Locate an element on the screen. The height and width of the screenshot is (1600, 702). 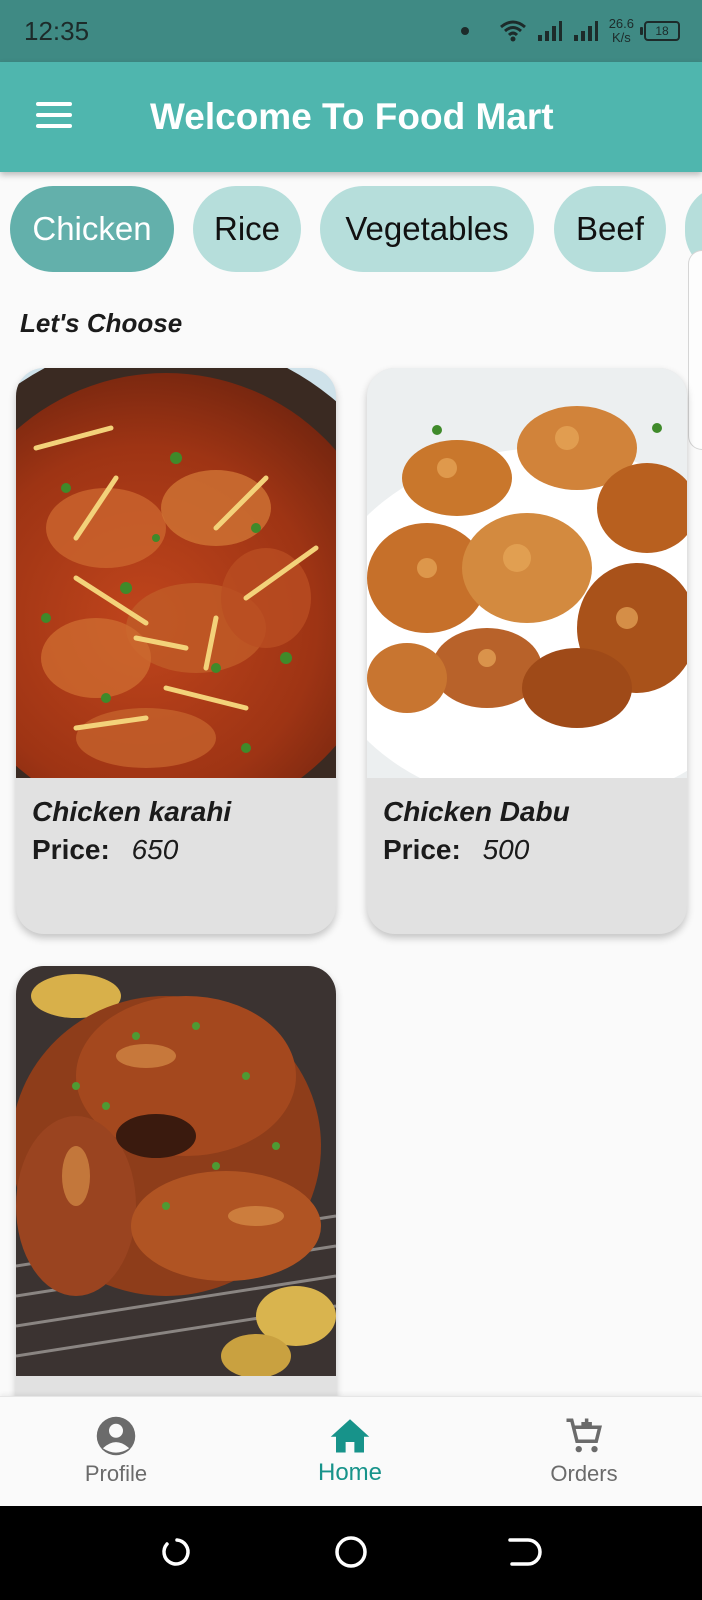
battery-icon: 18 is located at coordinates (660, 31).